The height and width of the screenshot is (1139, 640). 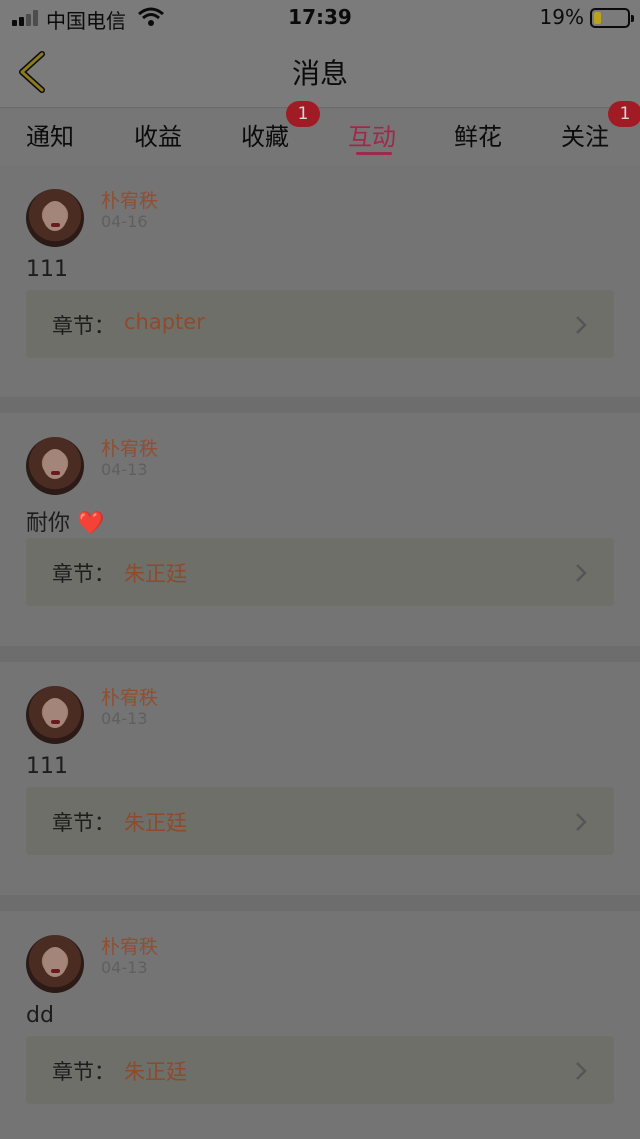 I want to click on chapter-link: 章节： chapter, so click(x=320, y=324).